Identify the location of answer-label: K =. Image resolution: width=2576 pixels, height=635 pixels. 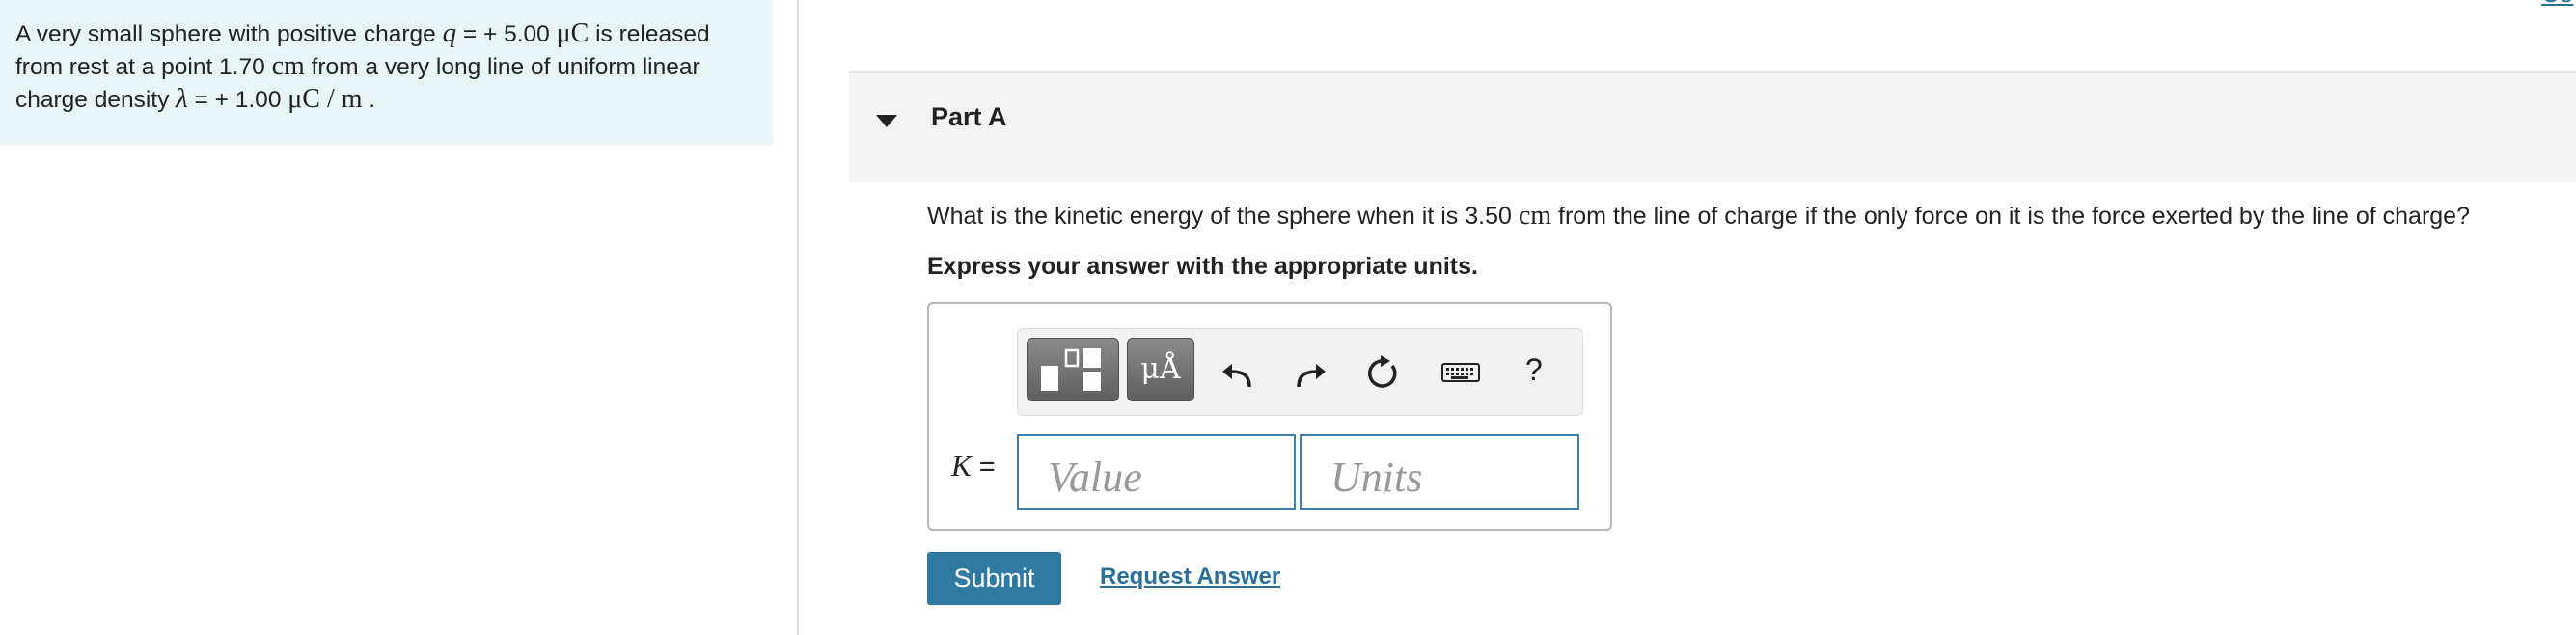
(974, 466).